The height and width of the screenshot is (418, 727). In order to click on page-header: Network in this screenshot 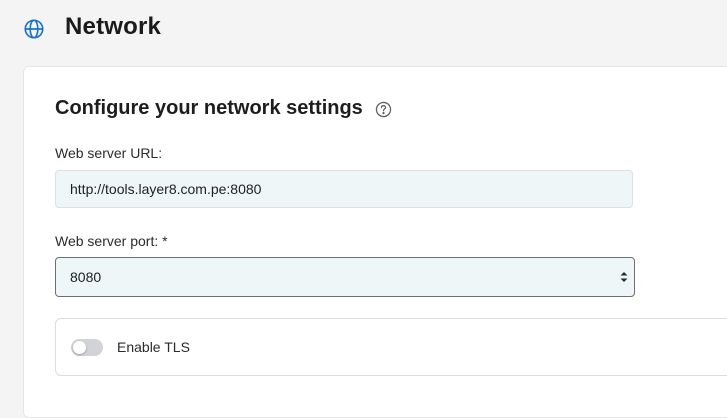, I will do `click(363, 28)`.